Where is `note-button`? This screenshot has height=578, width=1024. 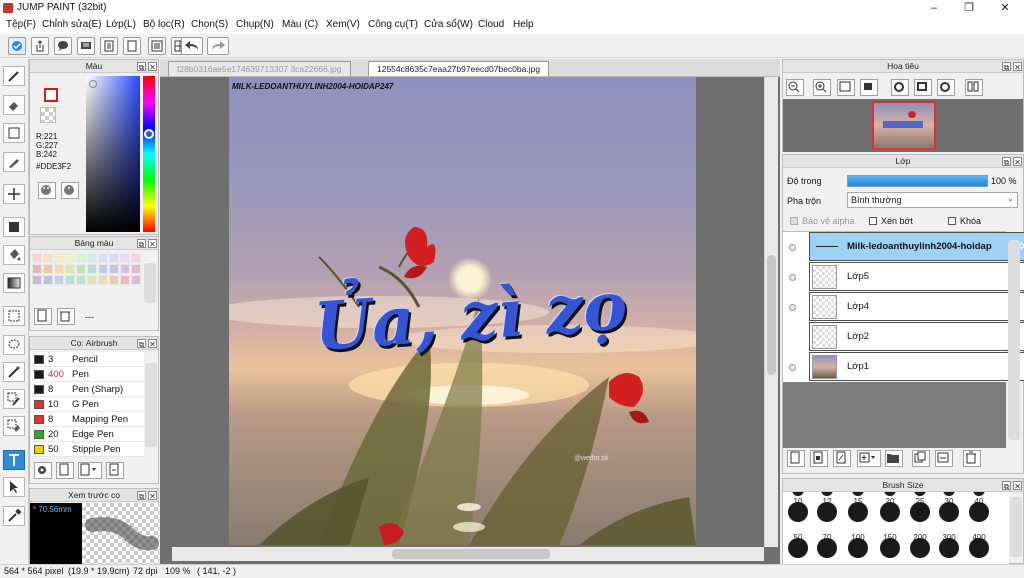
note-button is located at coordinates (86, 46).